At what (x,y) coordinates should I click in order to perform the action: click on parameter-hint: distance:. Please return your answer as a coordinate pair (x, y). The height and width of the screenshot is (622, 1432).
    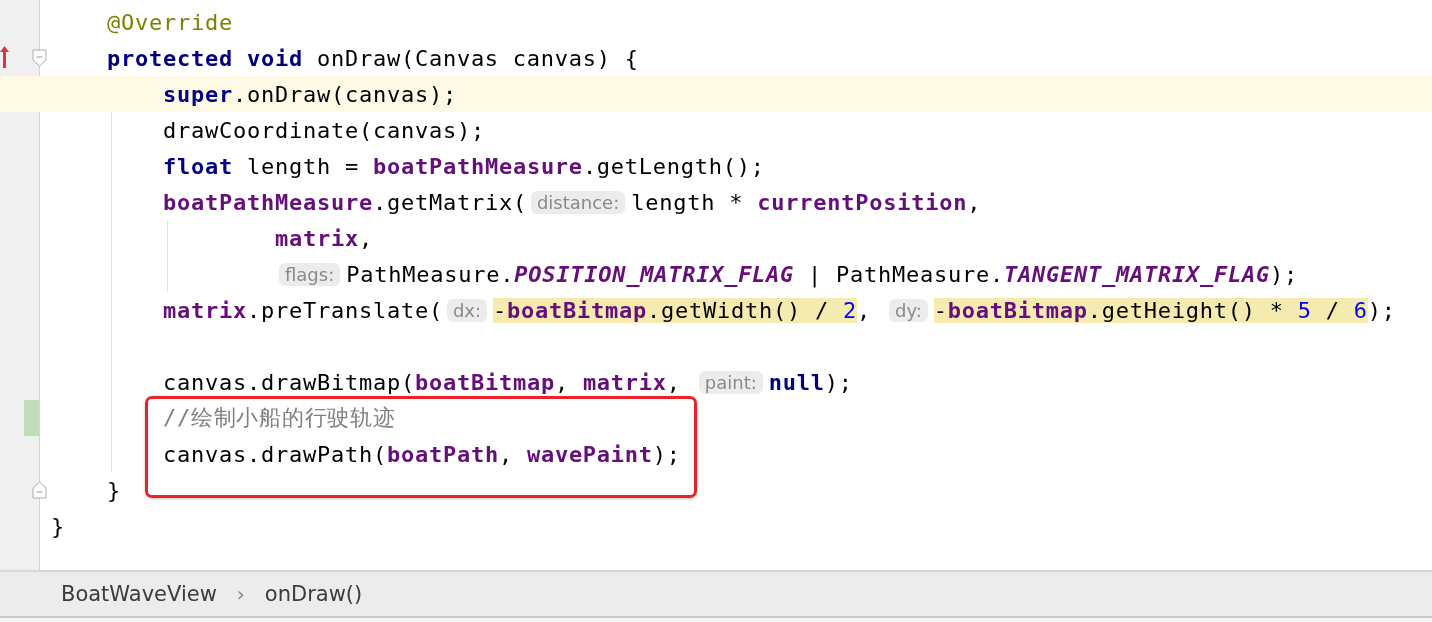
    Looking at the image, I should click on (578, 202).